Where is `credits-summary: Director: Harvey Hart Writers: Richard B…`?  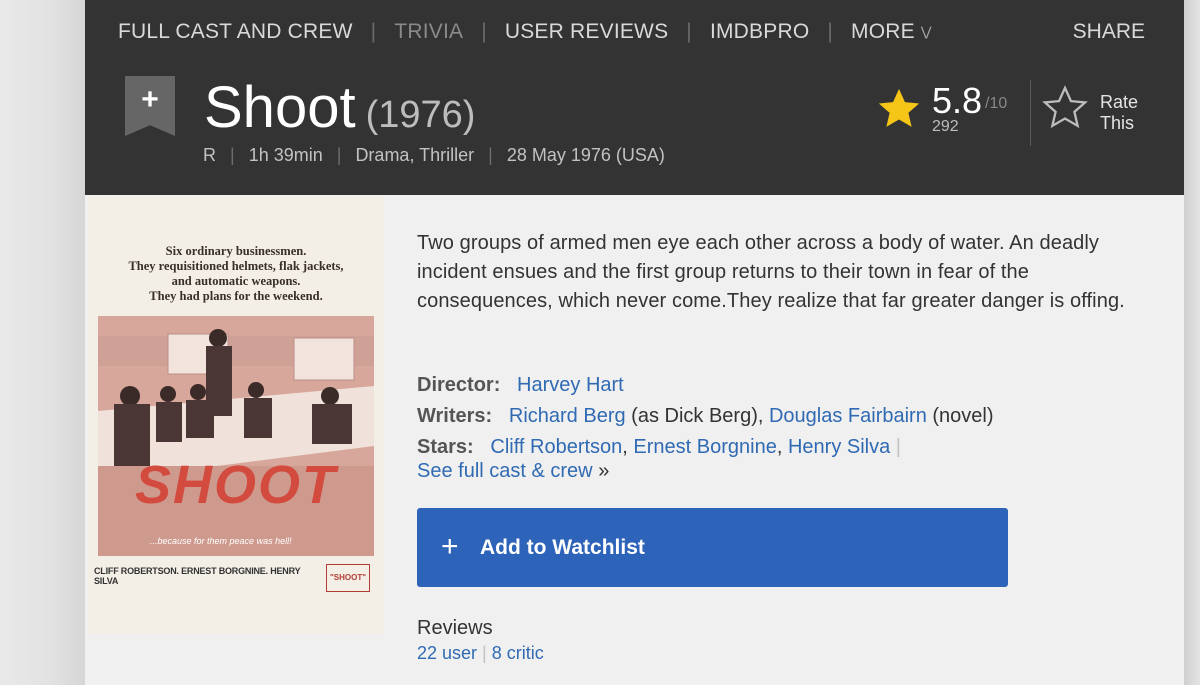
credits-summary: Director: Harvey Hart Writers: Richard B… is located at coordinates (797, 426).